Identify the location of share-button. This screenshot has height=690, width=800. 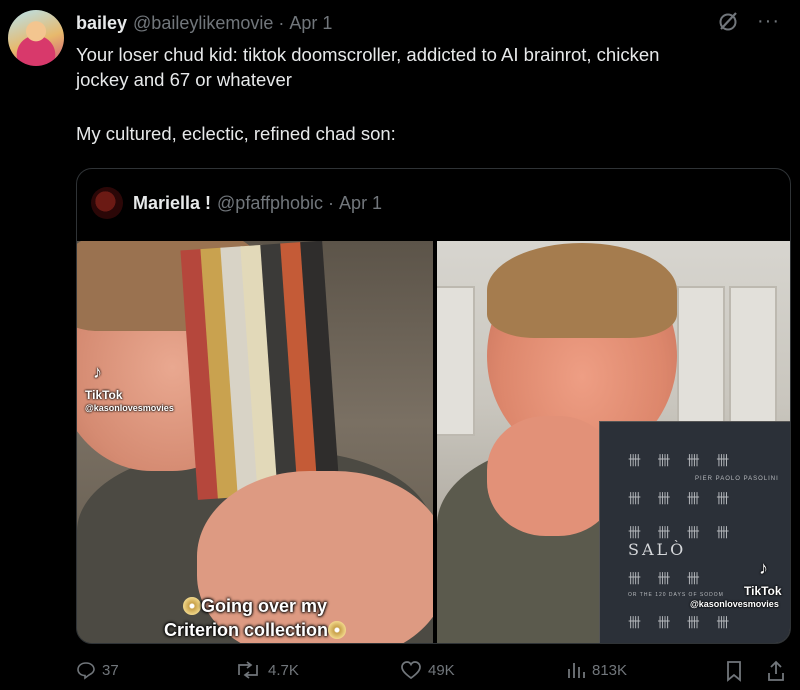
(776, 671).